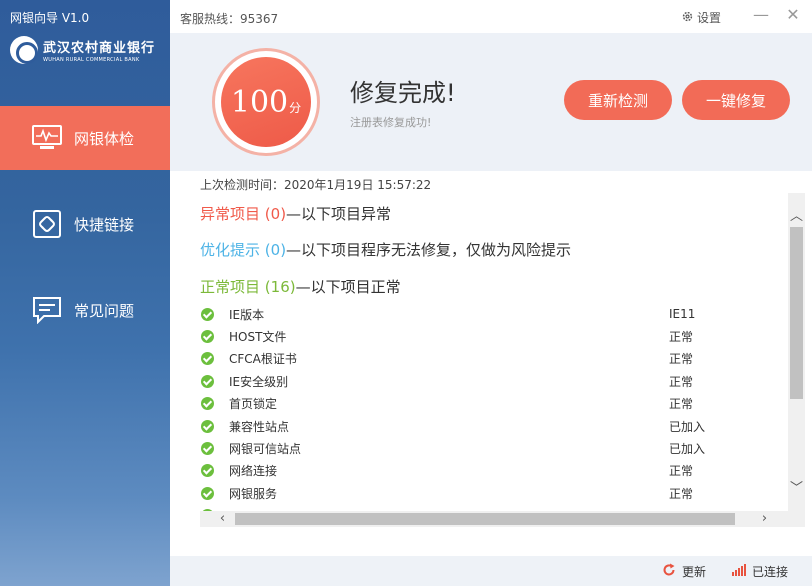 The height and width of the screenshot is (586, 812). What do you see at coordinates (316, 185) in the screenshot?
I see `last-check-time: 上次检测时间：2020年1月19日 15:57:22` at bounding box center [316, 185].